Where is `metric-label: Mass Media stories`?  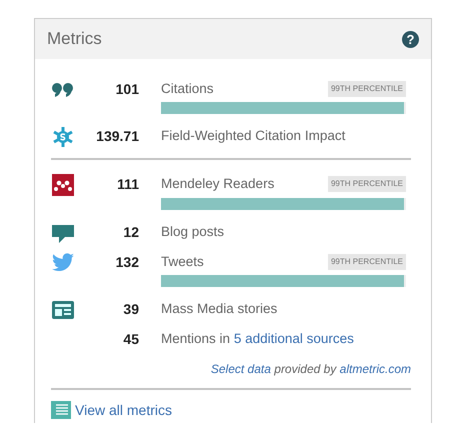
metric-label: Mass Media stories is located at coordinates (219, 309).